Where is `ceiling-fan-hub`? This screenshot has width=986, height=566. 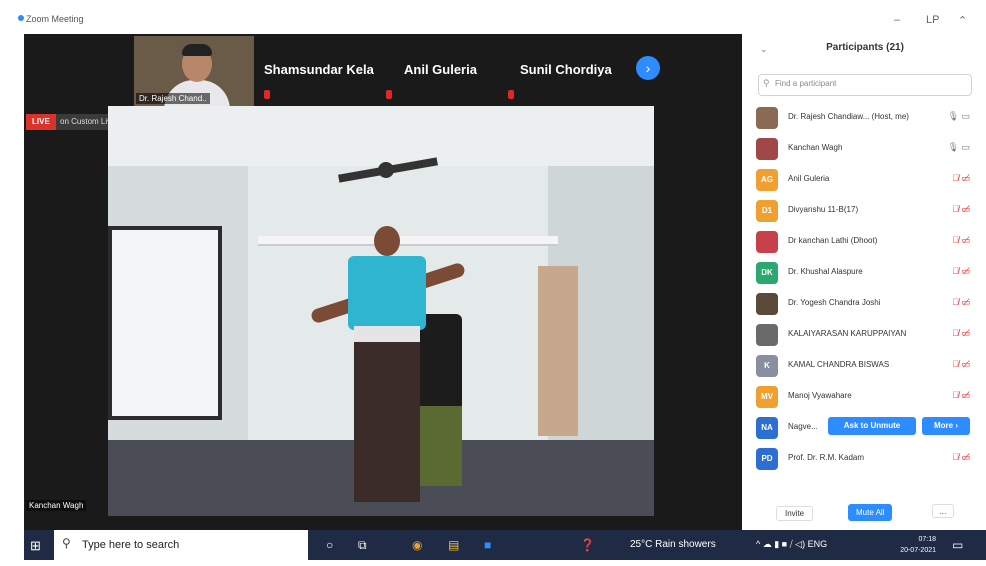 ceiling-fan-hub is located at coordinates (386, 170).